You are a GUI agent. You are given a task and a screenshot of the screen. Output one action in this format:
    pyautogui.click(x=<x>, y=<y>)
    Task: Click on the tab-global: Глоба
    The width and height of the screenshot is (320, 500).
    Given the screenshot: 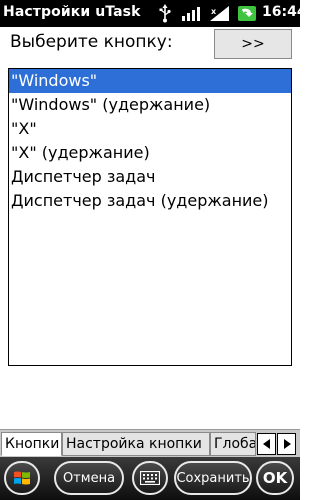 What is the action you would take?
    pyautogui.click(x=233, y=444)
    